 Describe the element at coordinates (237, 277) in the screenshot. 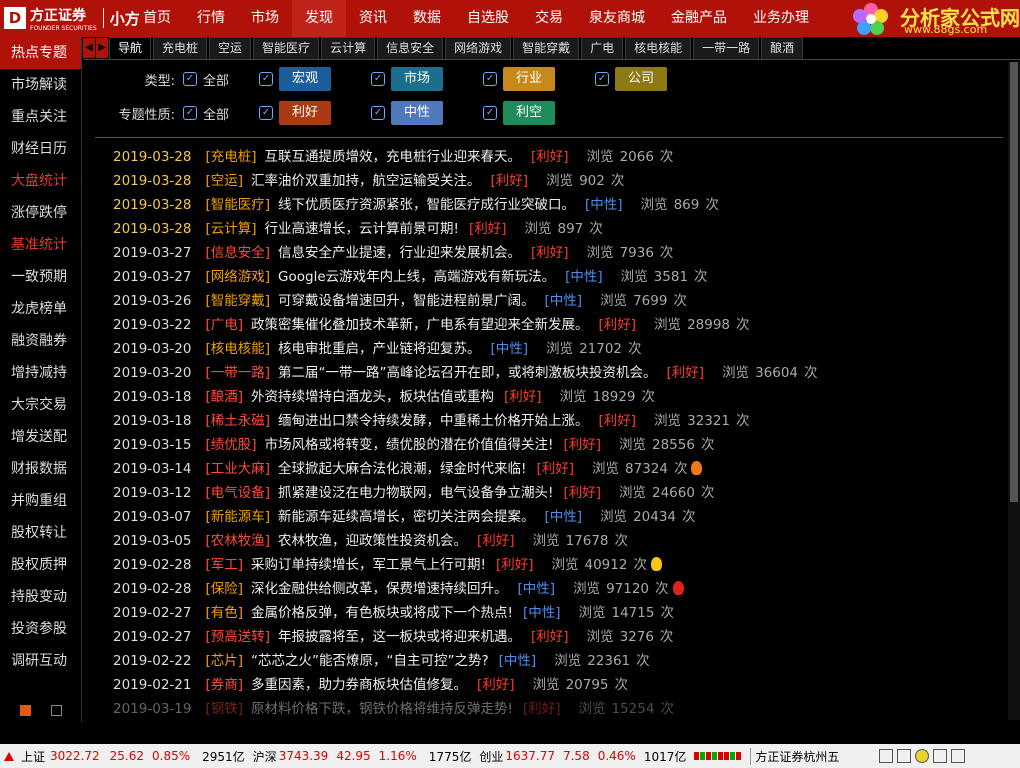

I see `news-tag: [网络游戏]` at that location.